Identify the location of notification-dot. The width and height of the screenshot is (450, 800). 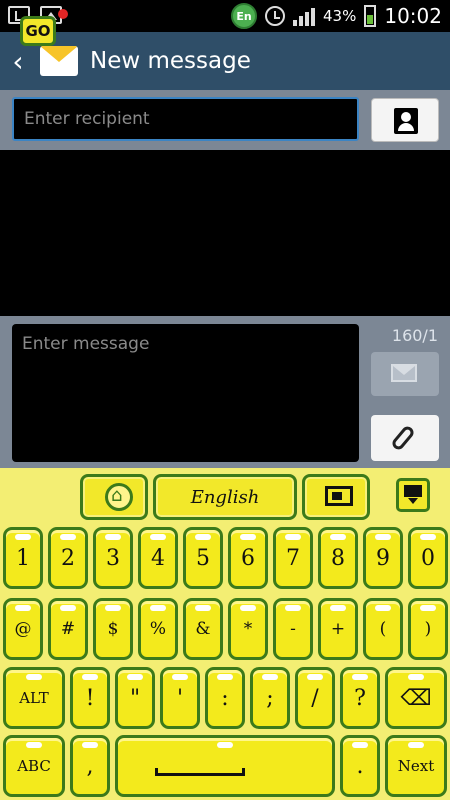
(63, 14).